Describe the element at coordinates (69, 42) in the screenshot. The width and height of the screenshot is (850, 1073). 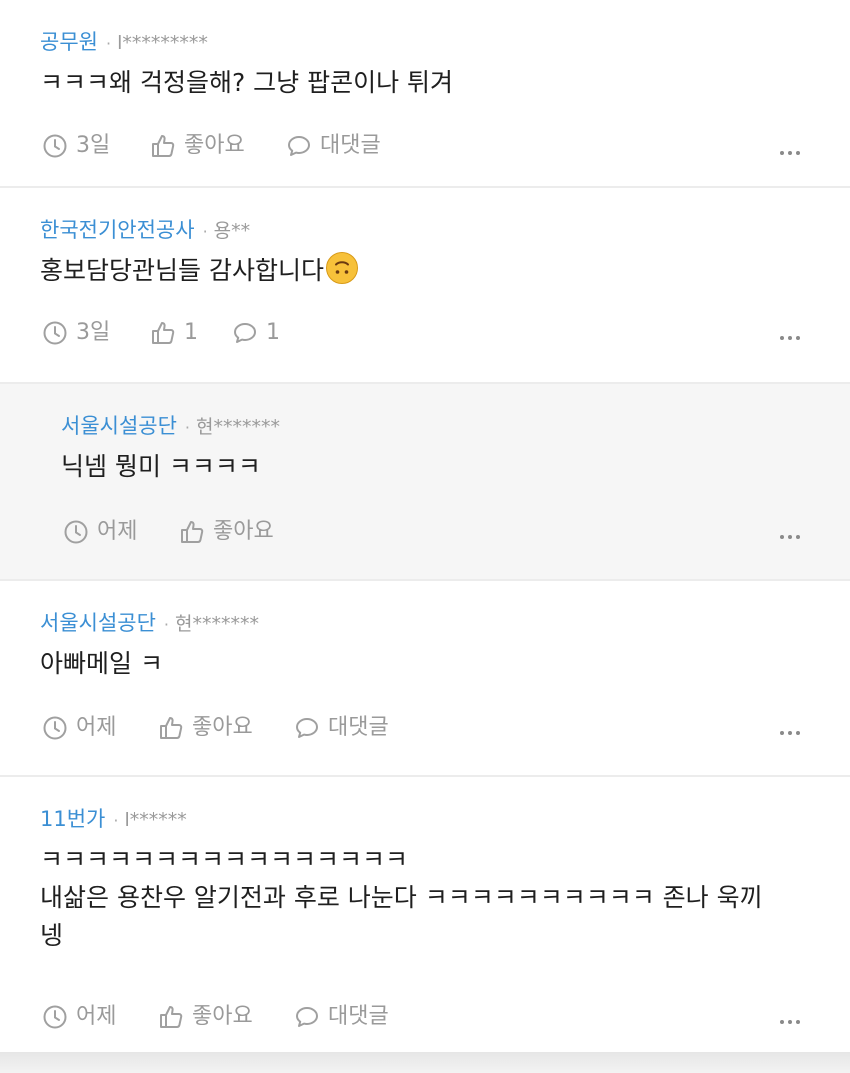
I see `author-org: 공무원` at that location.